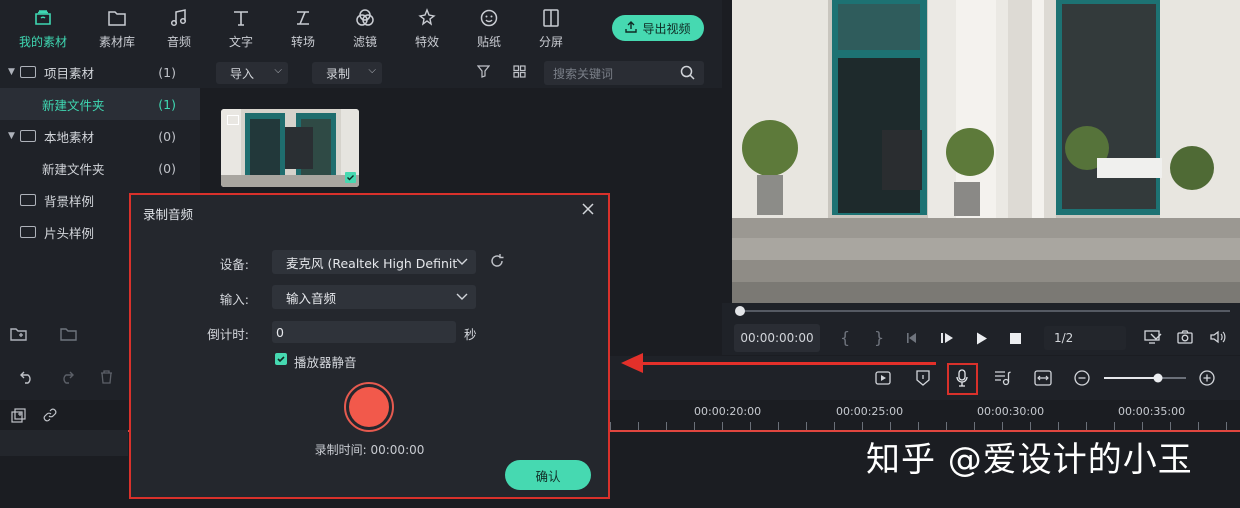 The width and height of the screenshot is (1240, 508). Describe the element at coordinates (983, 311) in the screenshot. I see `playback-scrubber` at that location.